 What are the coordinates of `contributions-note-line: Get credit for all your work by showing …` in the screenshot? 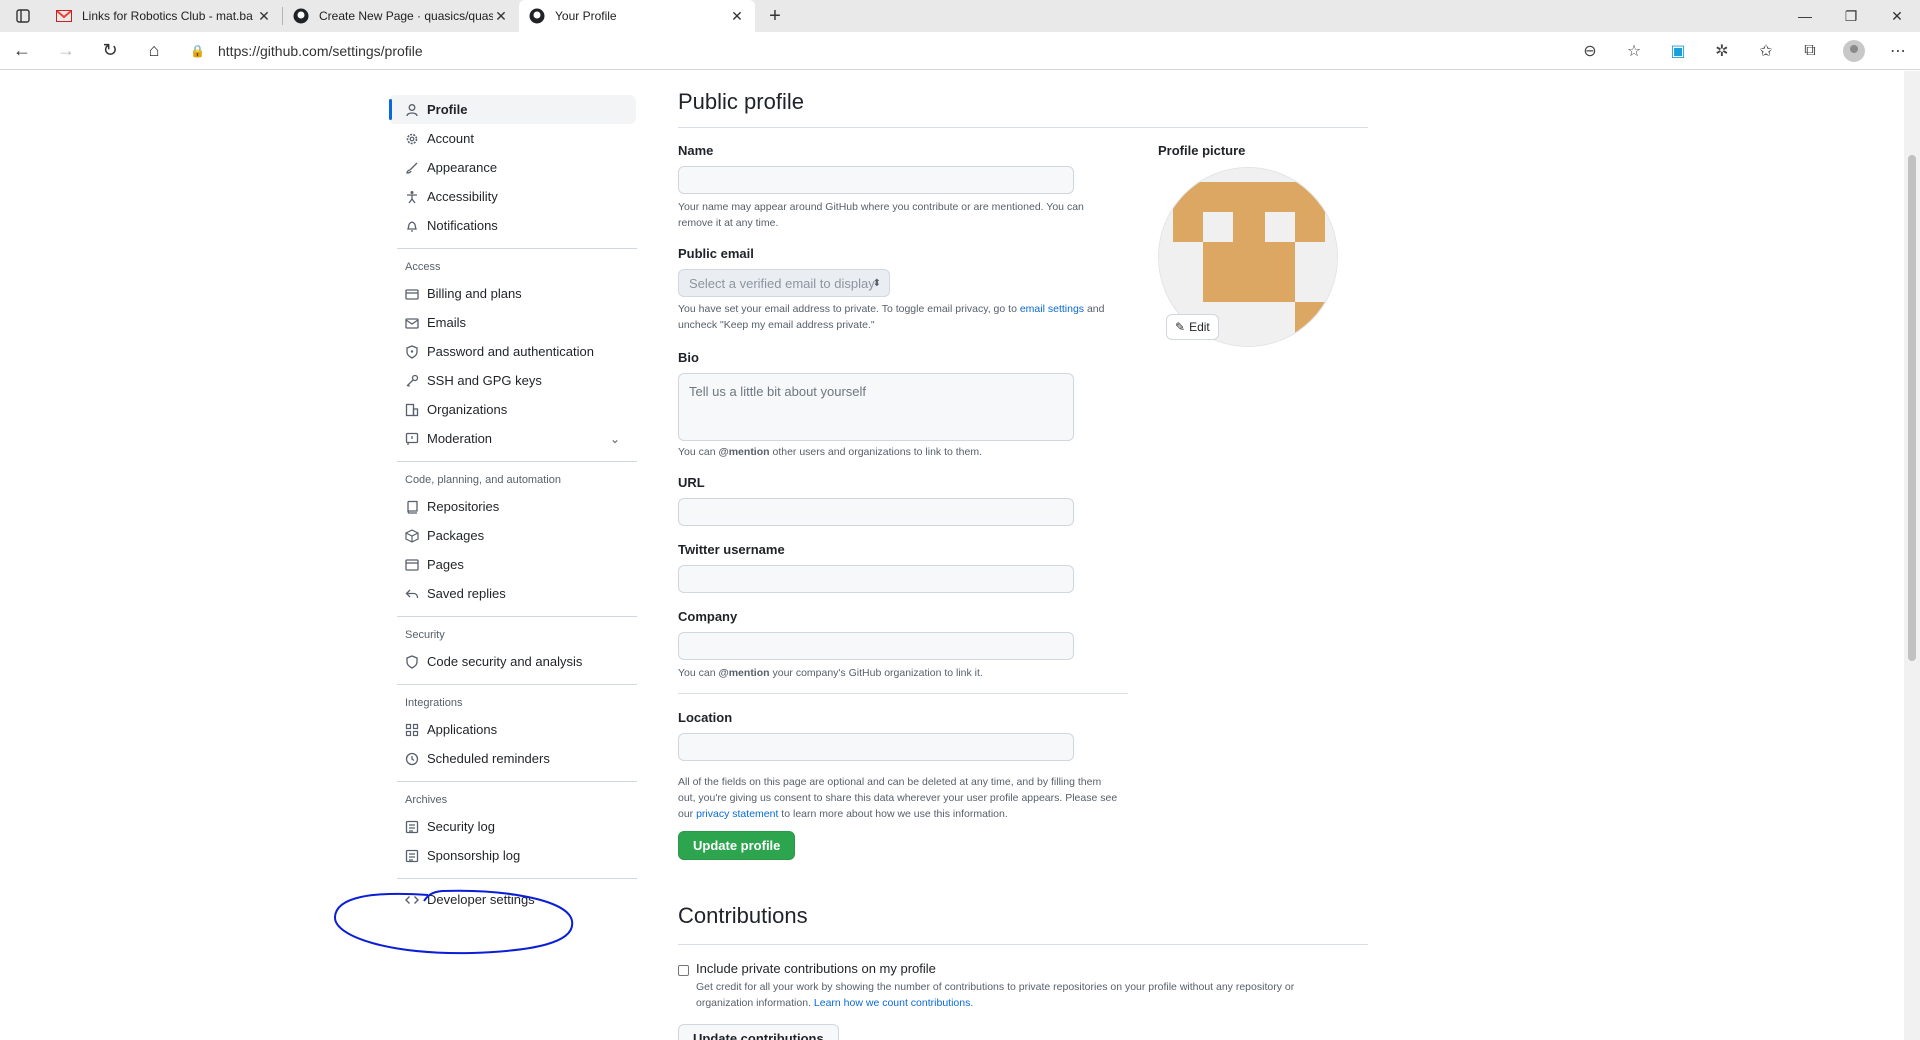 It's located at (995, 987).